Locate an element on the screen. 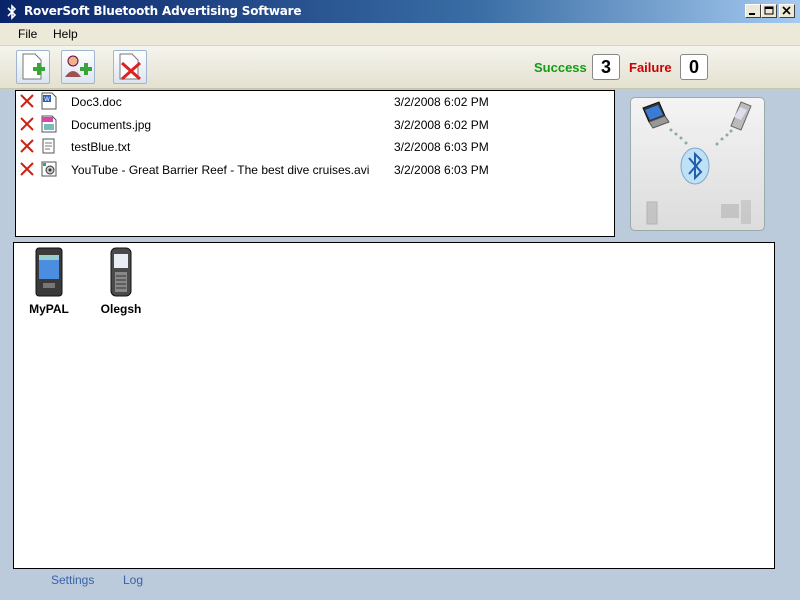 The height and width of the screenshot is (600, 800). desktop-computer-icon is located at coordinates (736, 212).